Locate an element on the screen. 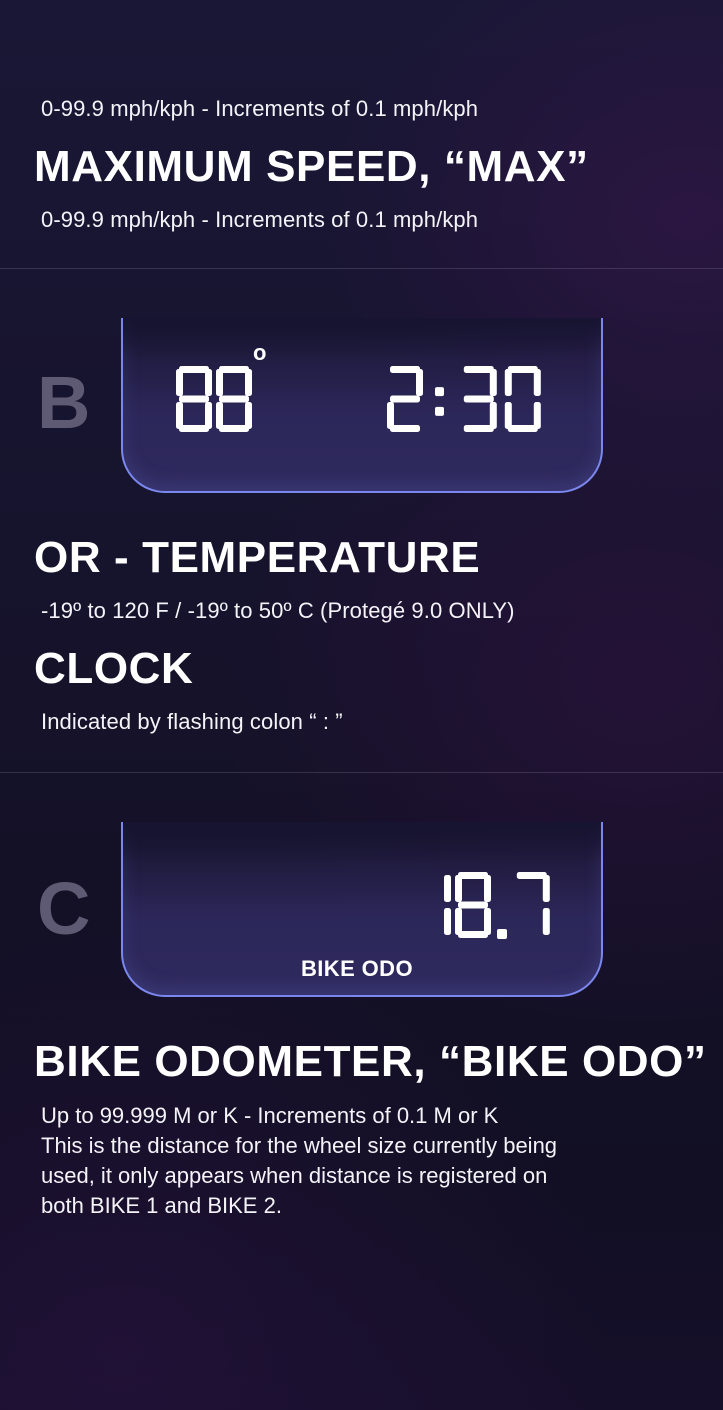 The width and height of the screenshot is (723, 1410). odometer-segment-g is located at coordinates (473, 905).